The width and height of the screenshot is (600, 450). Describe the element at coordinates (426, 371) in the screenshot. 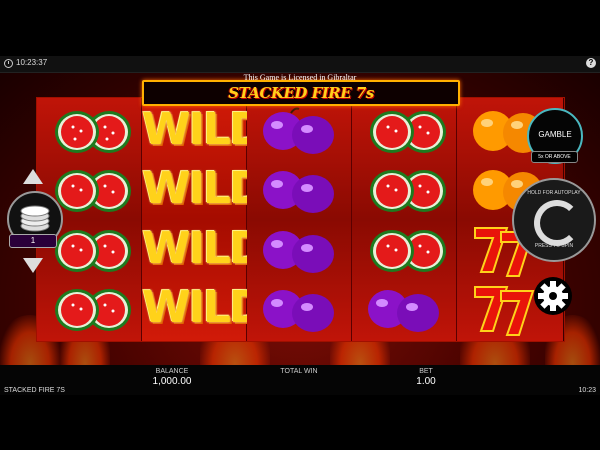

I see `bet-label: BET` at that location.